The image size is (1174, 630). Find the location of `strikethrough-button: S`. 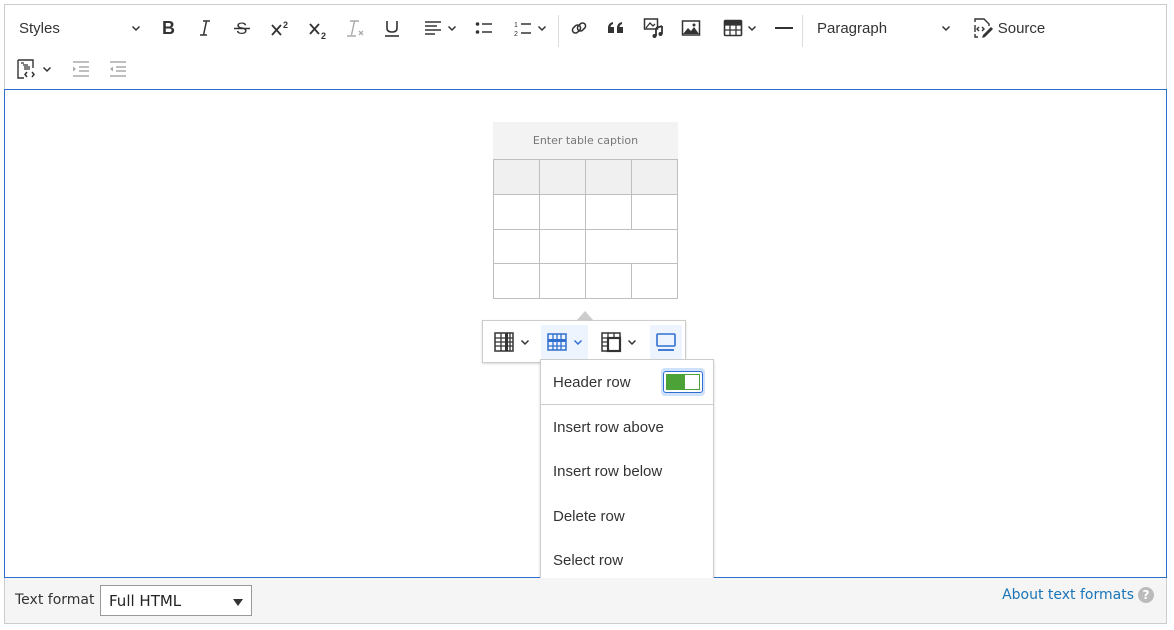

strikethrough-button: S is located at coordinates (242, 28).